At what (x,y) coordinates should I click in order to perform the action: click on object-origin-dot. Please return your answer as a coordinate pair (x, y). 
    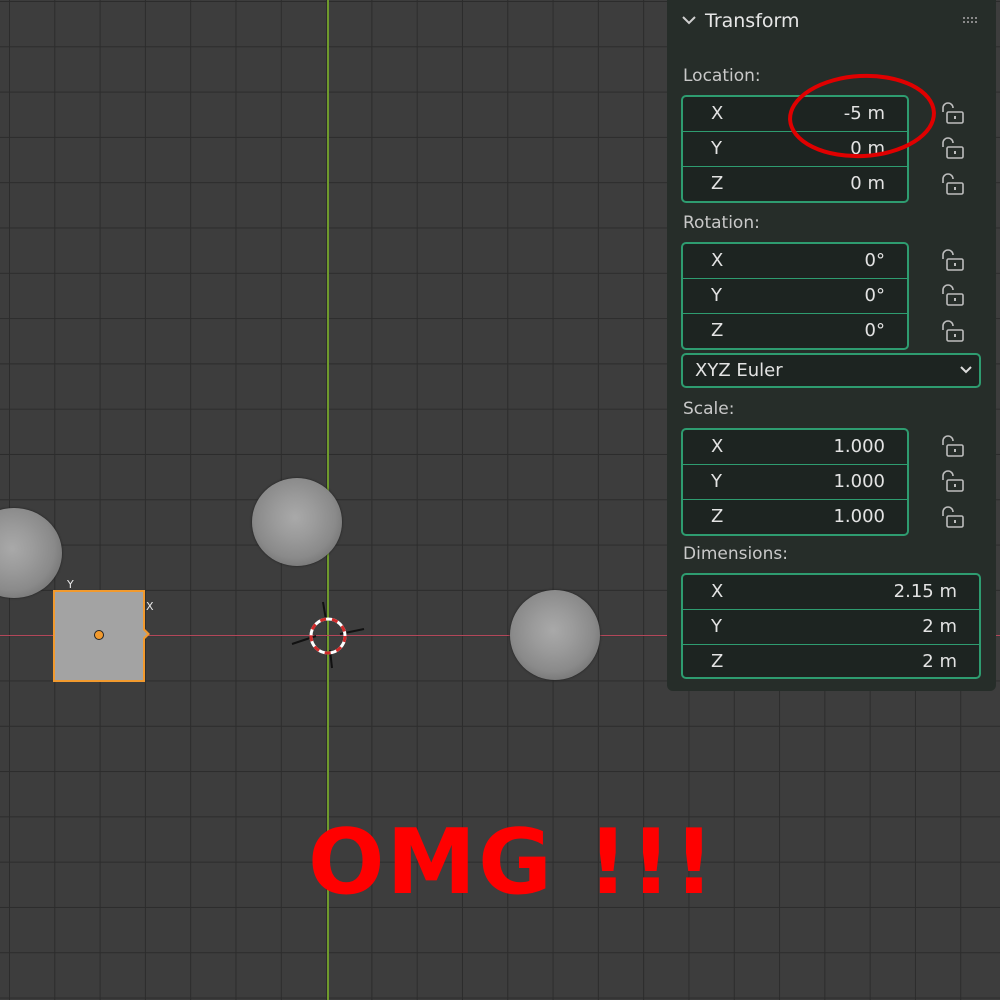
    Looking at the image, I should click on (99, 635).